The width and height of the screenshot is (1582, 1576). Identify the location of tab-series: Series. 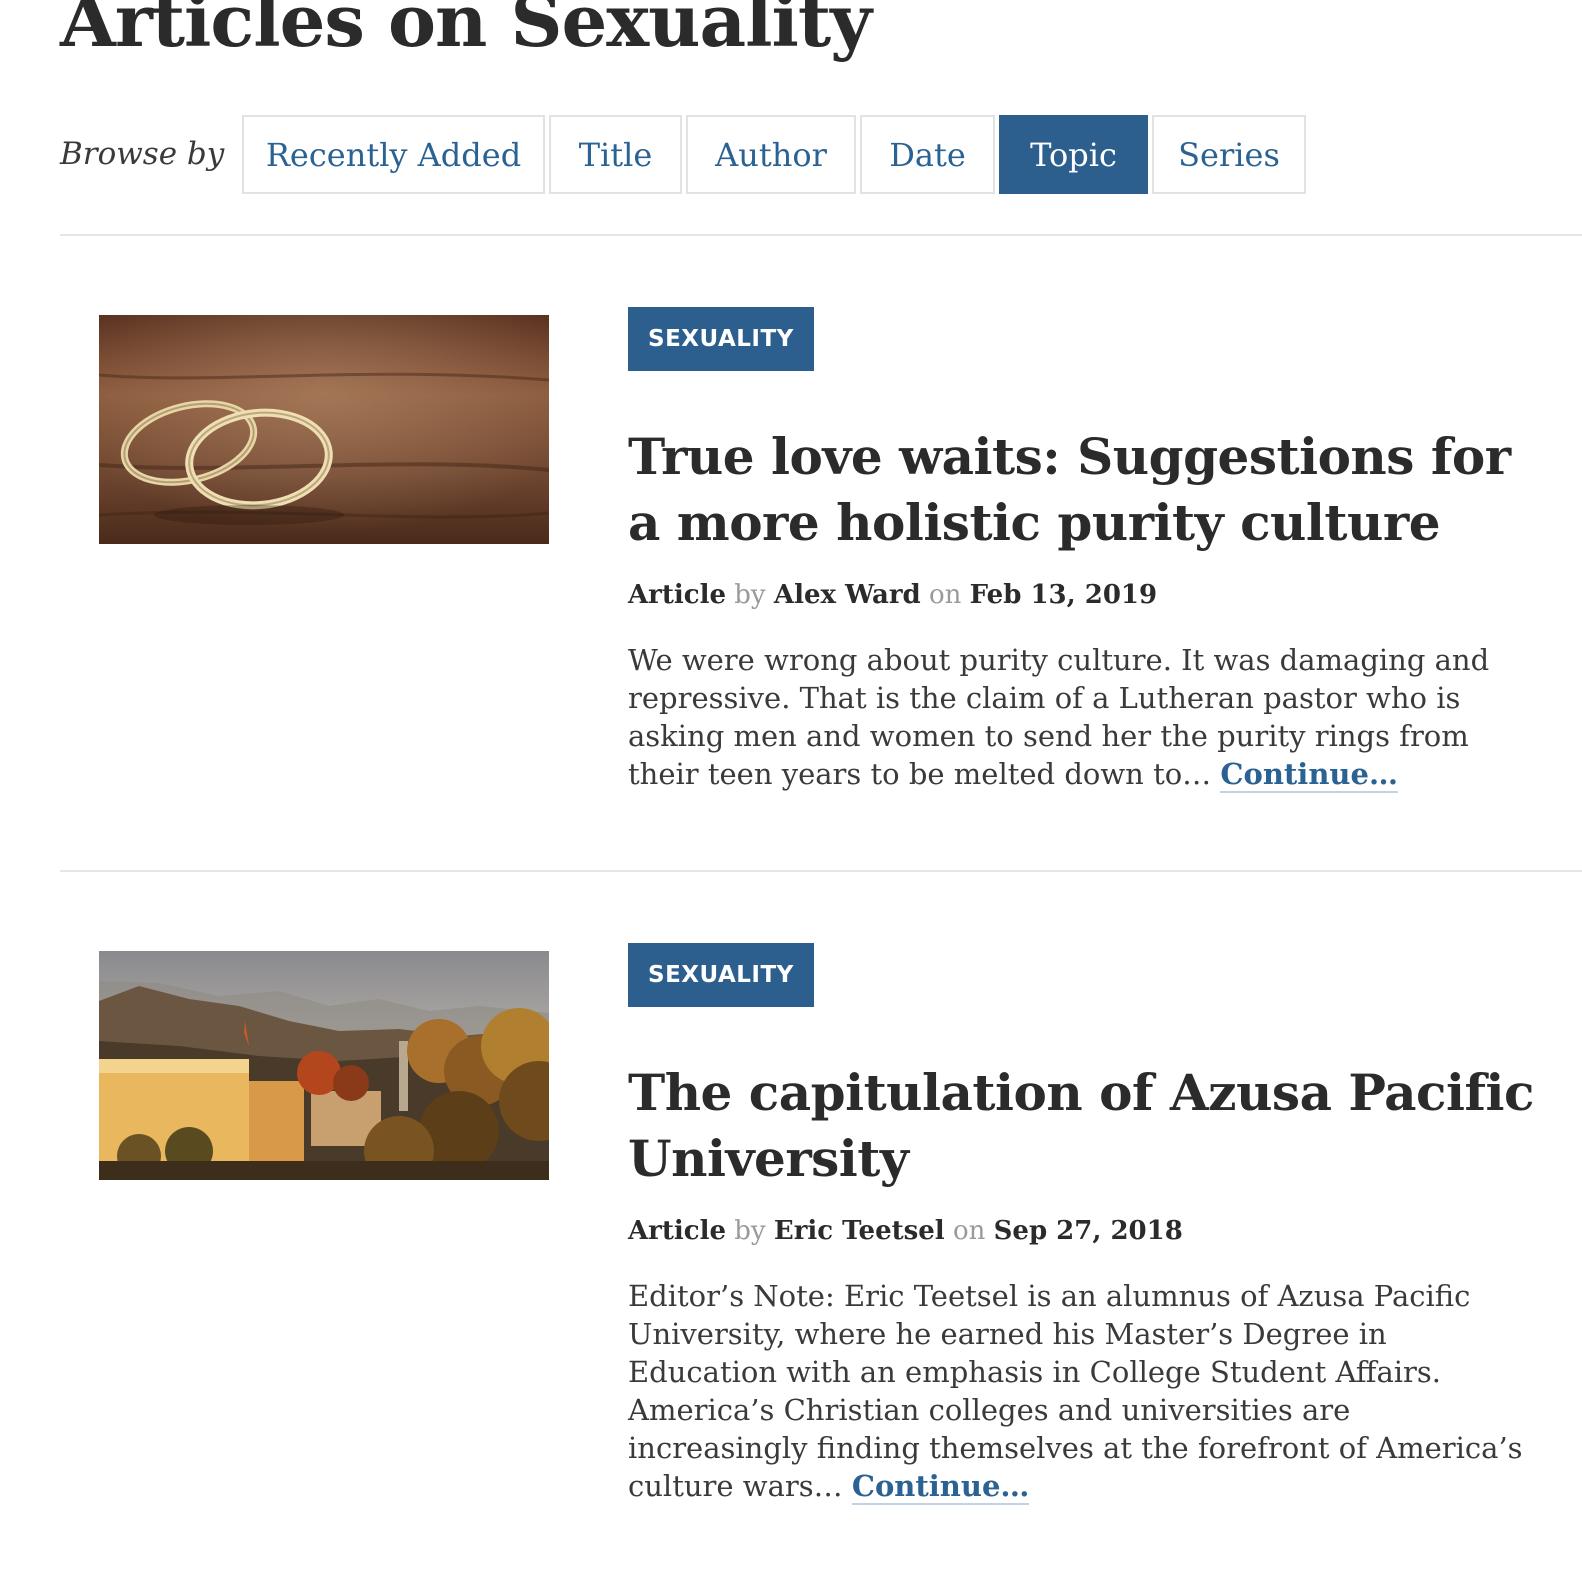
(1229, 154).